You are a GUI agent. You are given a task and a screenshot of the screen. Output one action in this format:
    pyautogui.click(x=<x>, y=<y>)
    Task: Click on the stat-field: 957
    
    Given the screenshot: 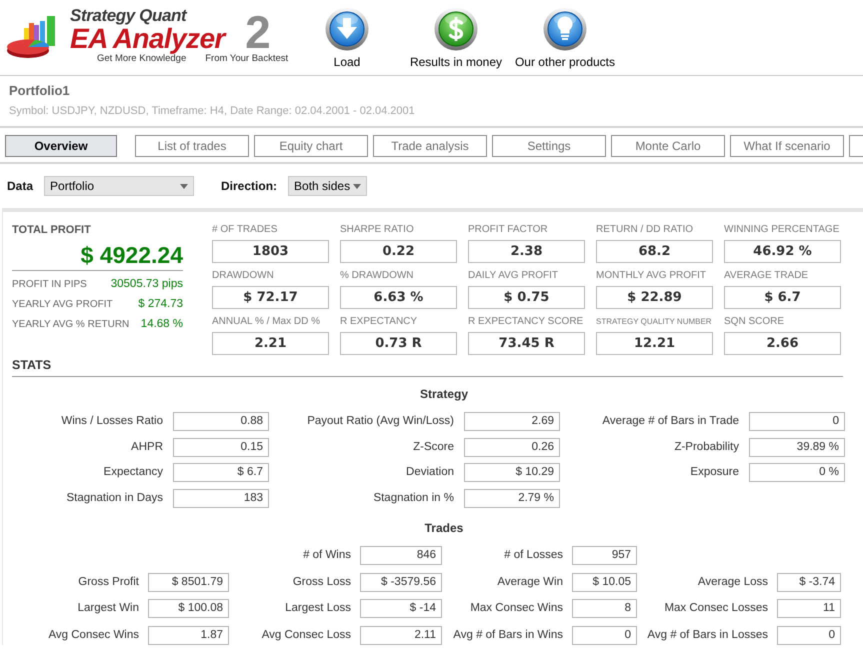 What is the action you would take?
    pyautogui.click(x=604, y=555)
    